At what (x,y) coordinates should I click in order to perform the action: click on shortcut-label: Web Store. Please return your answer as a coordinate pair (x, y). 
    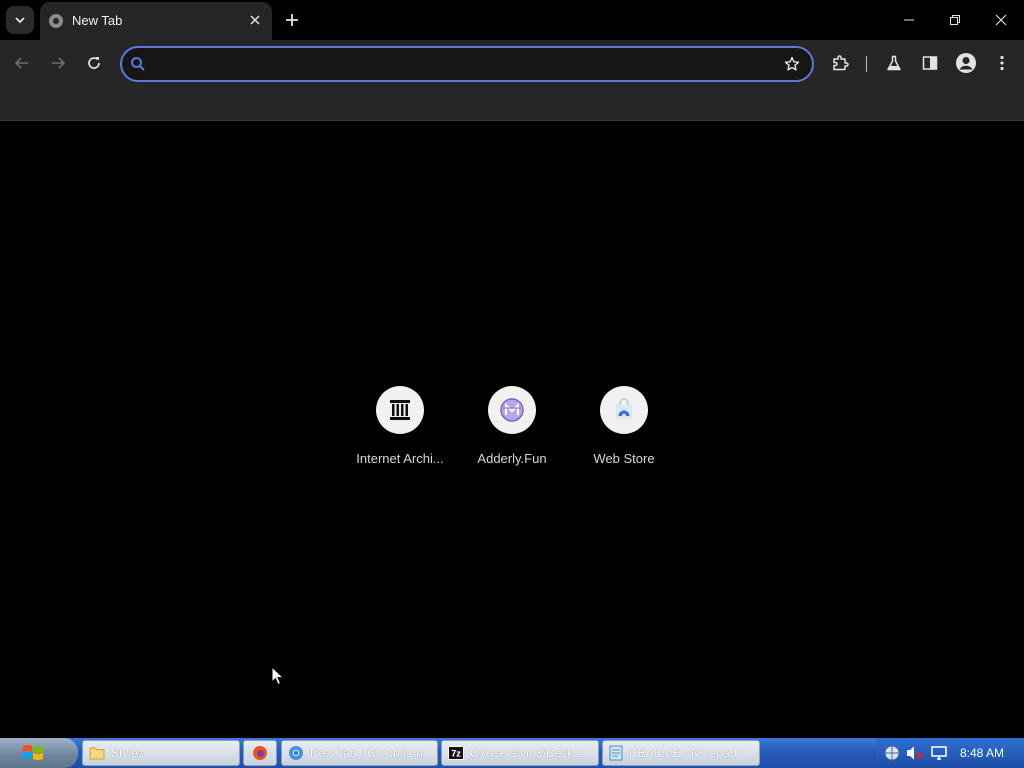
    Looking at the image, I should click on (624, 458).